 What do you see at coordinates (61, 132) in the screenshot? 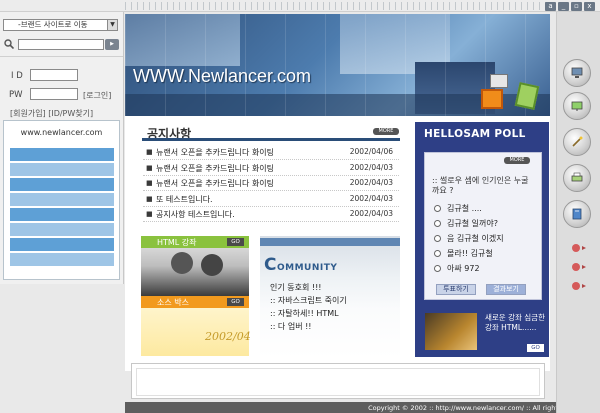
I see `site-url: www.newlancer.com` at bounding box center [61, 132].